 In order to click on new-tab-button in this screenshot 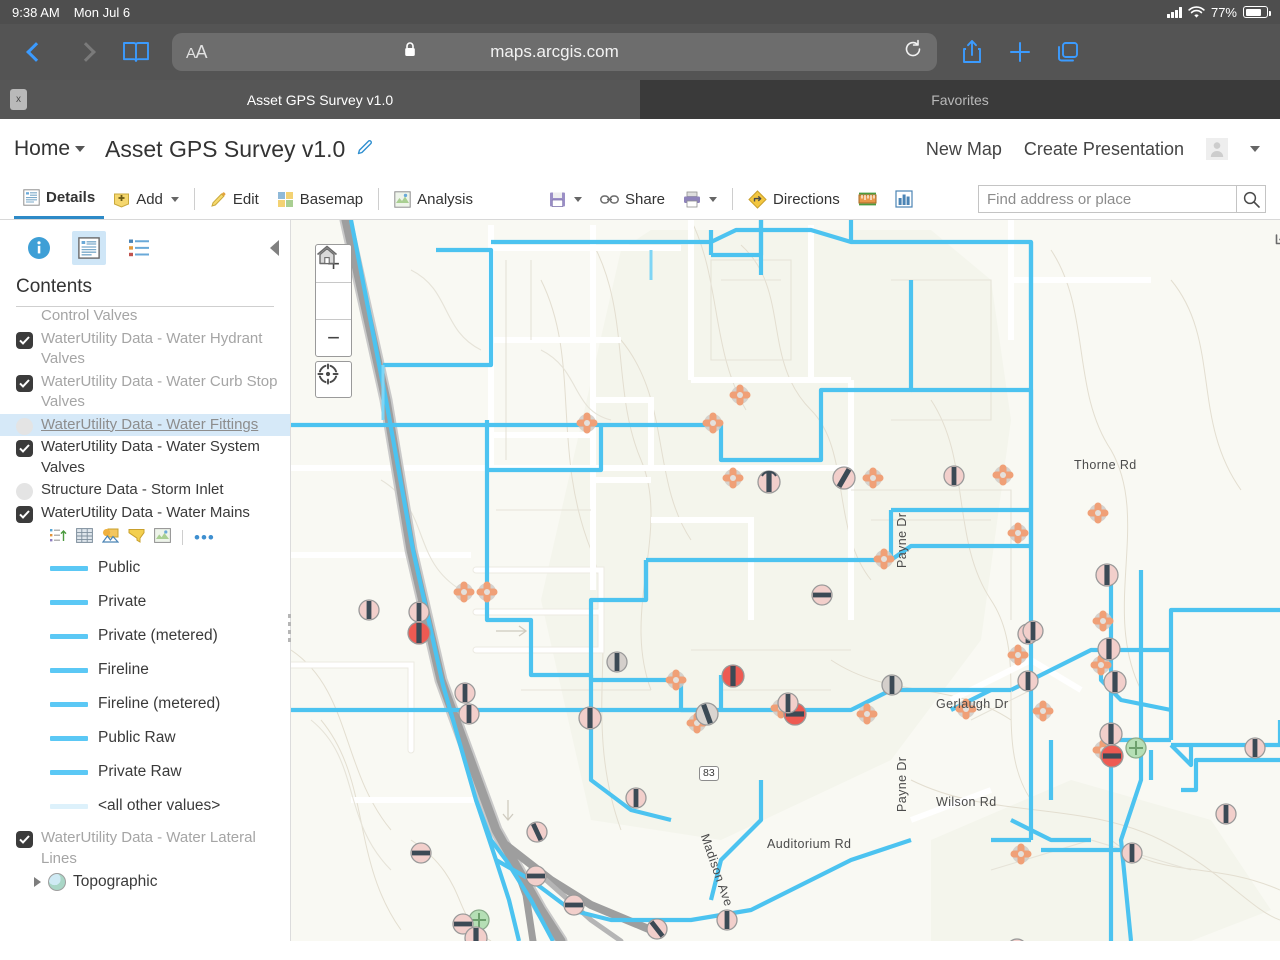, I will do `click(1020, 52)`.